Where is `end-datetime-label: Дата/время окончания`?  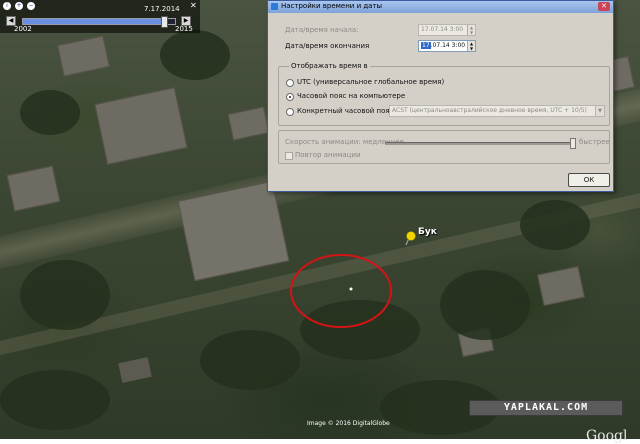
end-datetime-label: Дата/время окончания is located at coordinates (327, 46).